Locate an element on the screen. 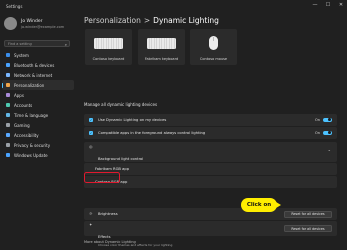  chevron-up-icon: ⌃ is located at coordinates (329, 151).